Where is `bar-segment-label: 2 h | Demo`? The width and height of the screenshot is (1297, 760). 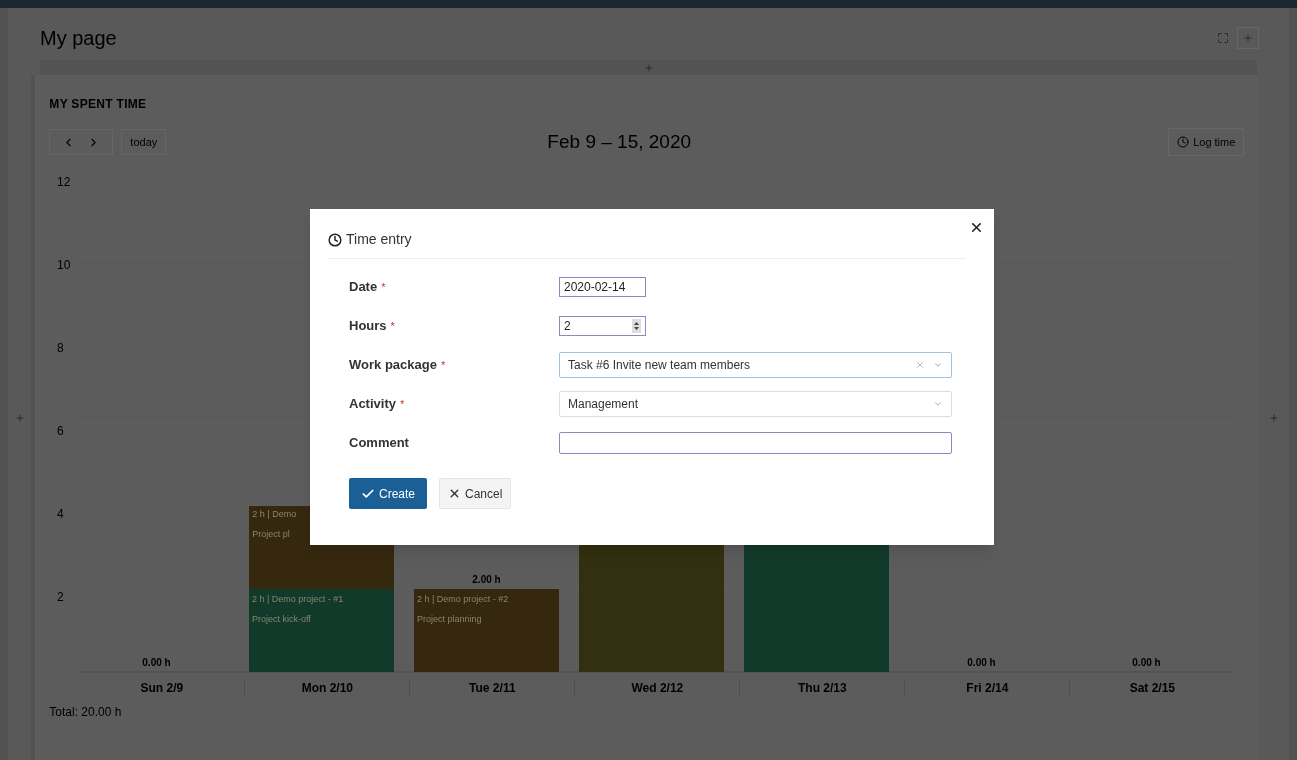
bar-segment-label: 2 h | Demo is located at coordinates (274, 514).